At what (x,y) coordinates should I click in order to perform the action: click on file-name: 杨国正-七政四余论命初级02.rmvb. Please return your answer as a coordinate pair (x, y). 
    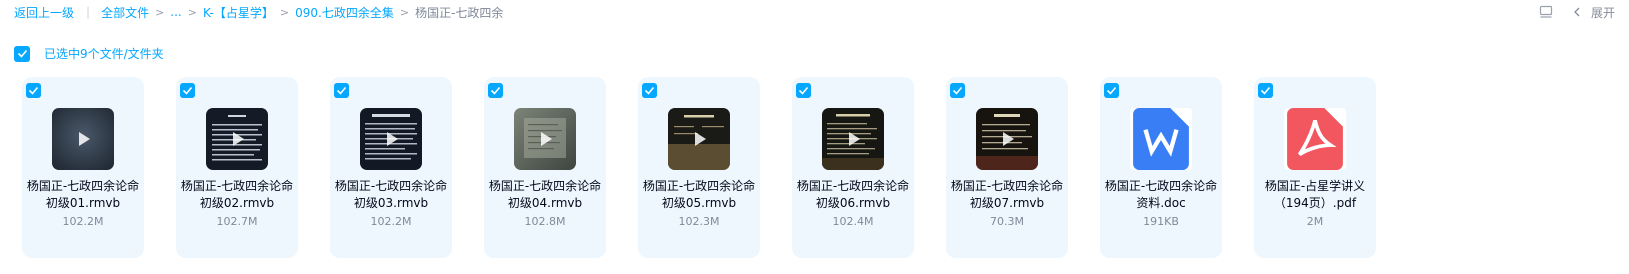
    Looking at the image, I should click on (237, 194).